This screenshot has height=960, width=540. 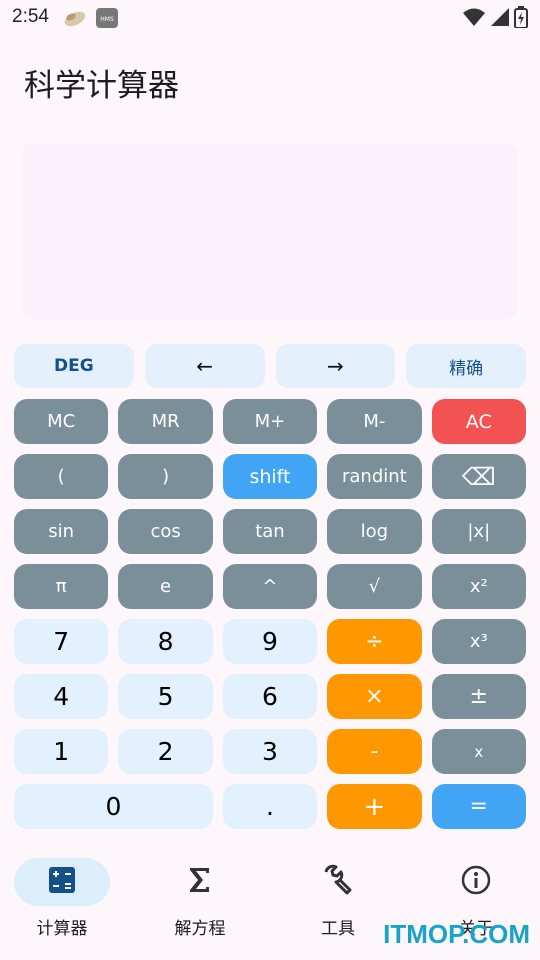 I want to click on nav-item-calculator: 计算器, so click(x=62, y=903).